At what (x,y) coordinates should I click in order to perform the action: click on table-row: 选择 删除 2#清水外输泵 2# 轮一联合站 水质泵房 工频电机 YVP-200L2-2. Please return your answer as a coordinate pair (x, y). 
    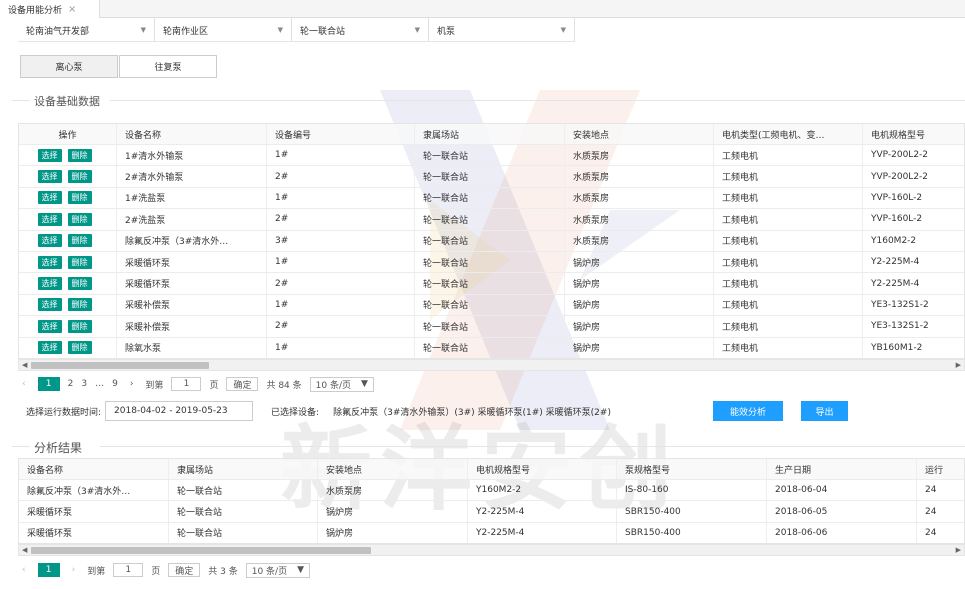
    Looking at the image, I should click on (491, 177).